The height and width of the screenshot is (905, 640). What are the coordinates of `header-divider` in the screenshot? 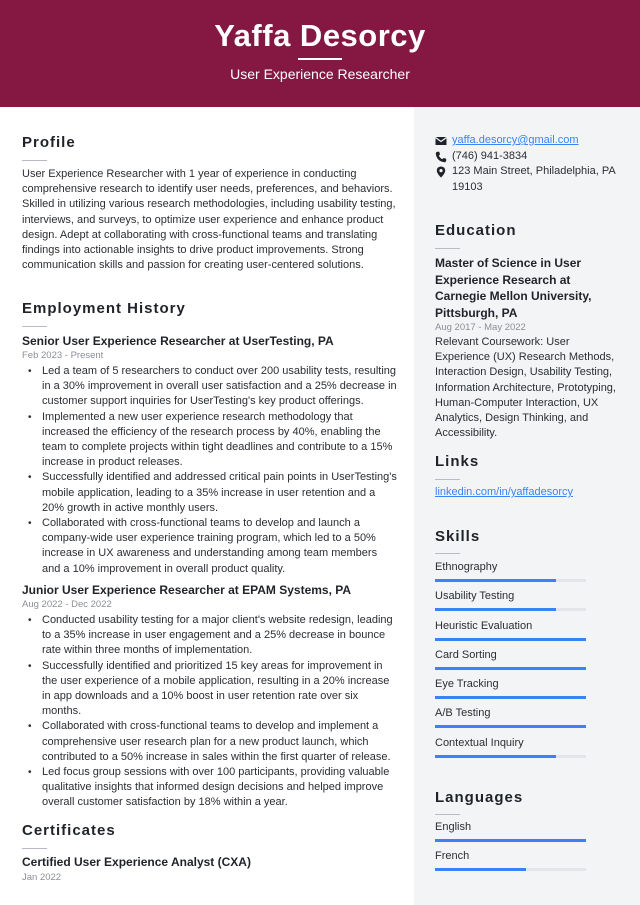 It's located at (320, 59).